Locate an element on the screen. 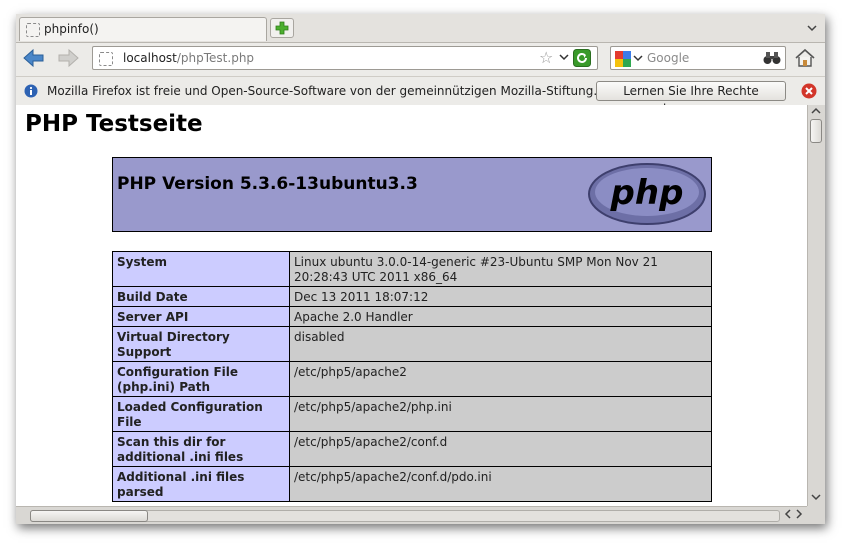  scroll-up-icon is located at coordinates (816, 112).